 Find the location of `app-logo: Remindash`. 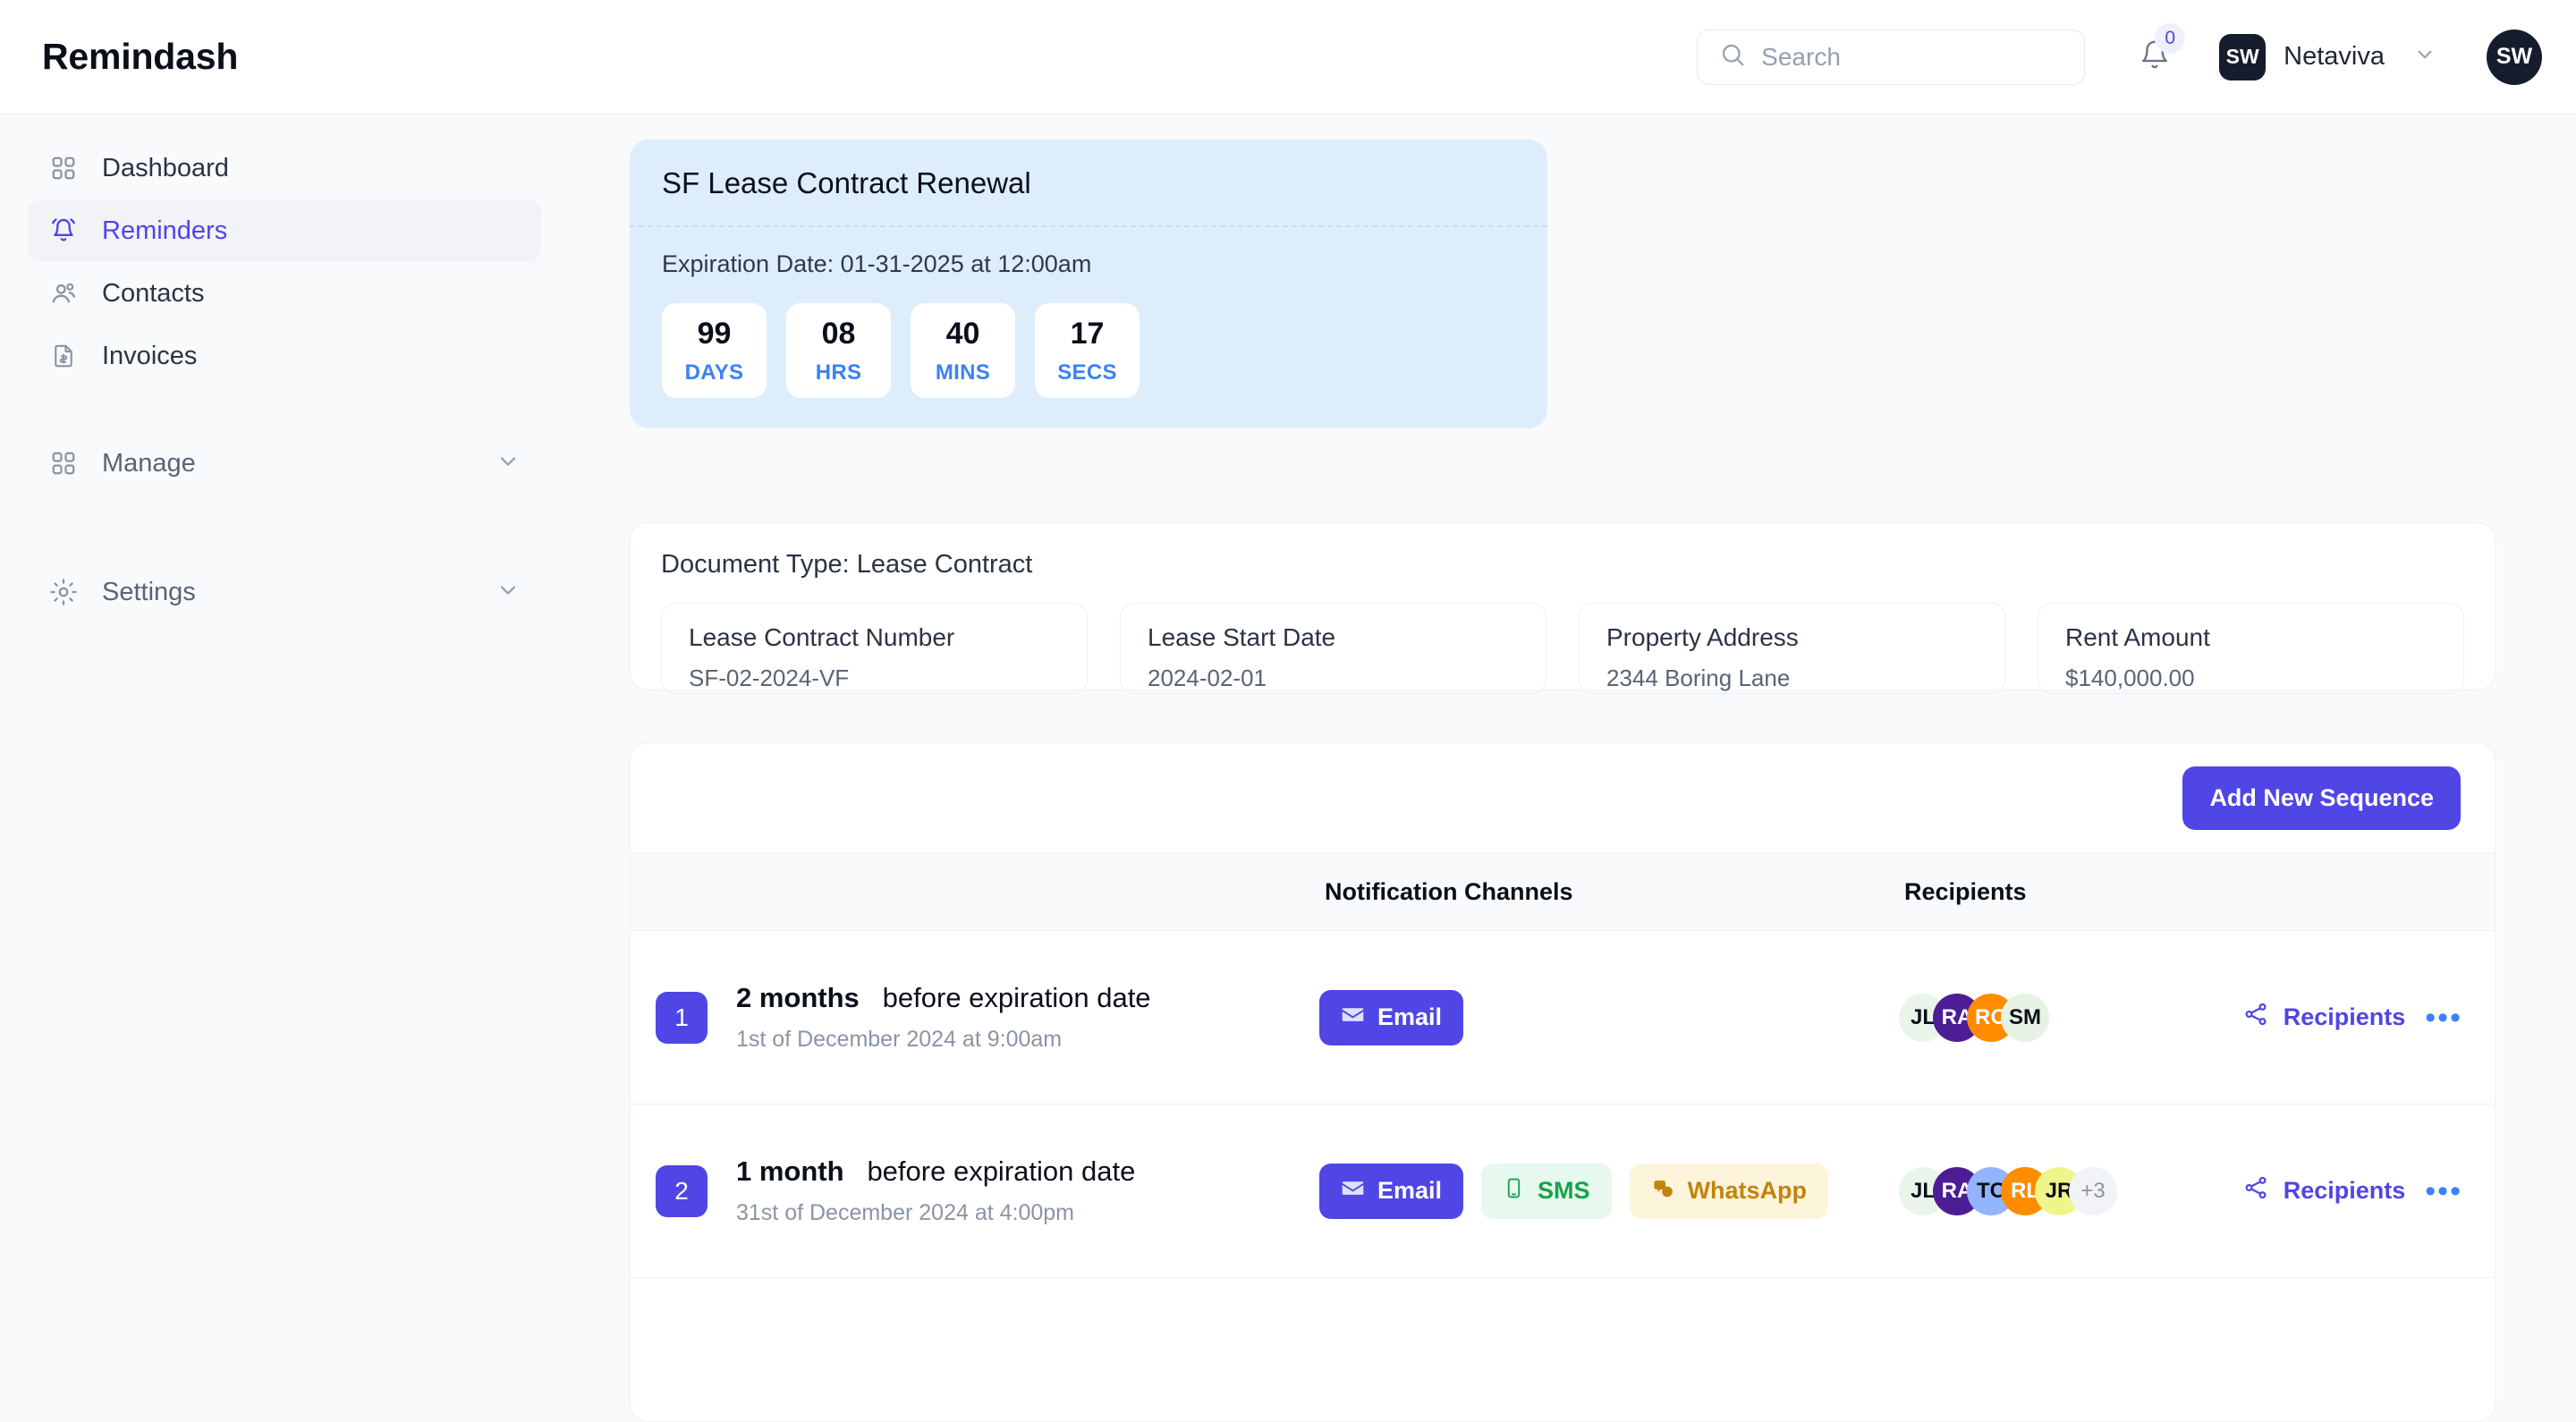

app-logo: Remindash is located at coordinates (140, 56).